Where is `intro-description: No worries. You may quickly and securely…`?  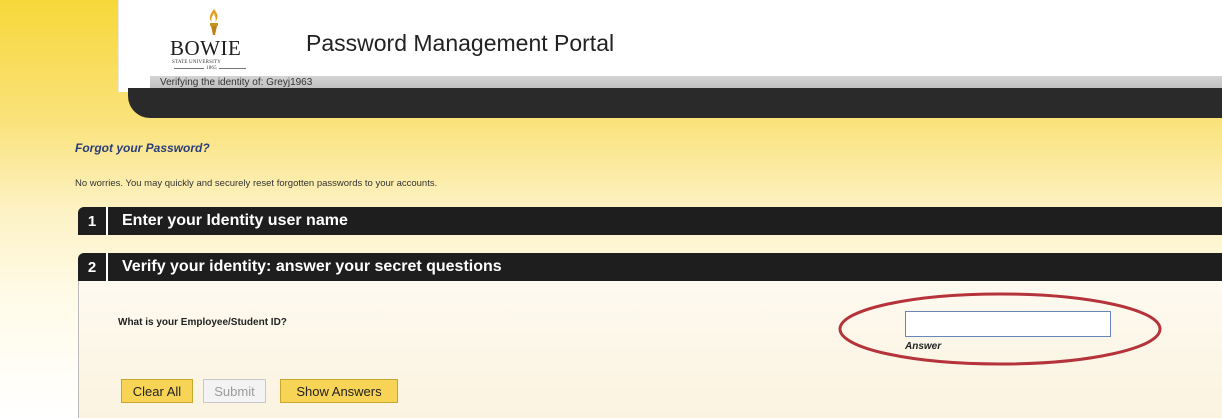
intro-description: No worries. You may quickly and securely… is located at coordinates (256, 183).